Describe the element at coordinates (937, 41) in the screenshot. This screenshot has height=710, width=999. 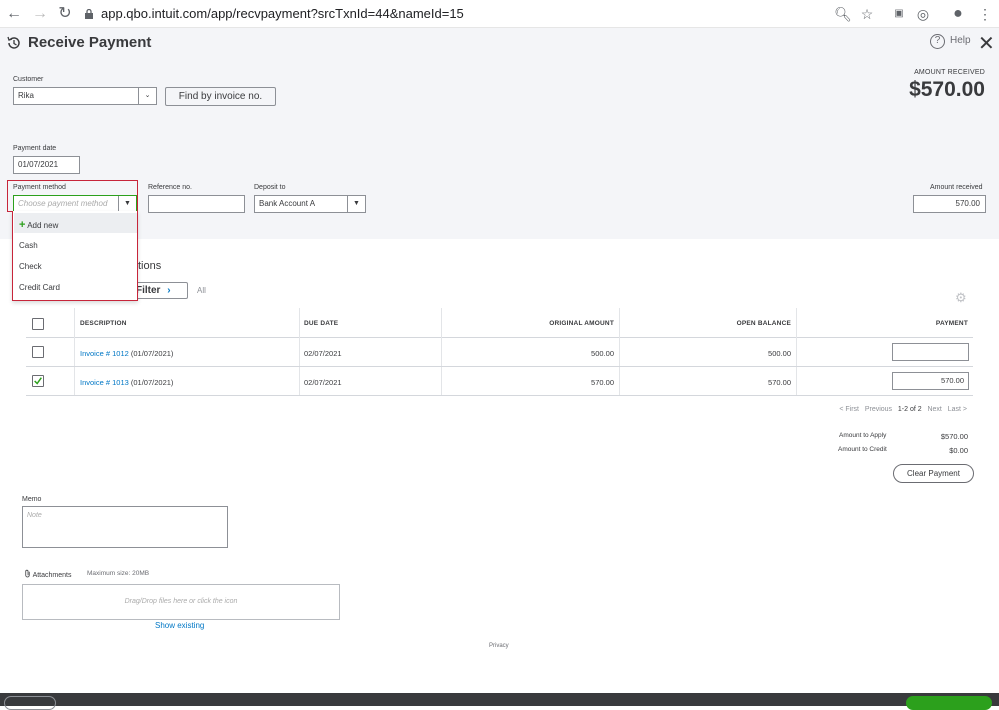
I see `help-icon: ?` at that location.